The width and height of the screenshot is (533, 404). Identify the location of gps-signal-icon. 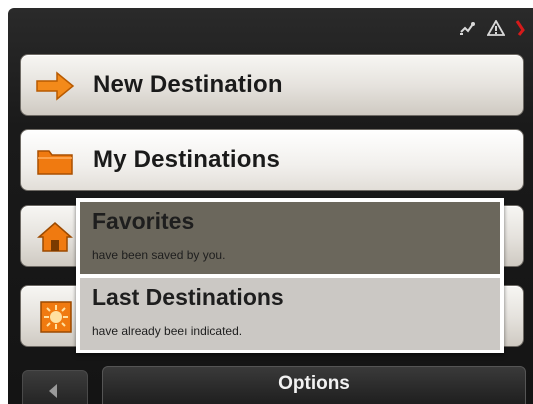
(467, 28).